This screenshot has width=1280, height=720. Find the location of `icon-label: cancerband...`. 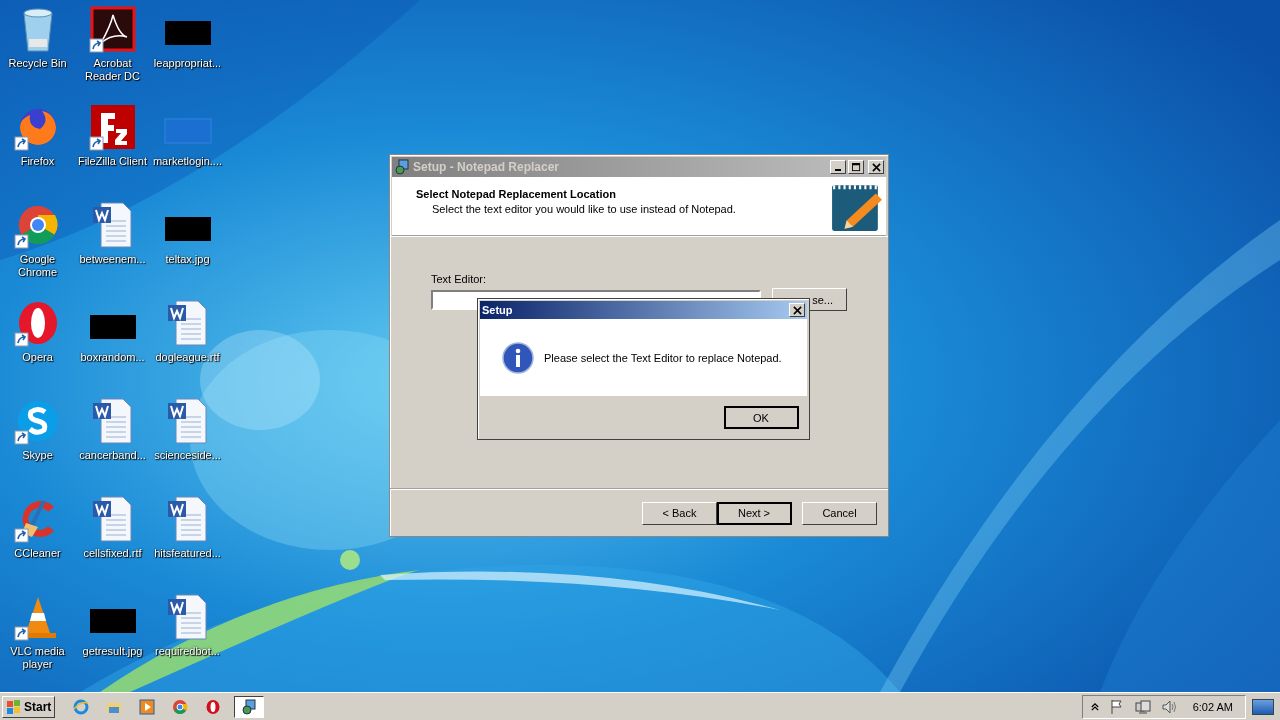

icon-label: cancerband... is located at coordinates (112, 455).